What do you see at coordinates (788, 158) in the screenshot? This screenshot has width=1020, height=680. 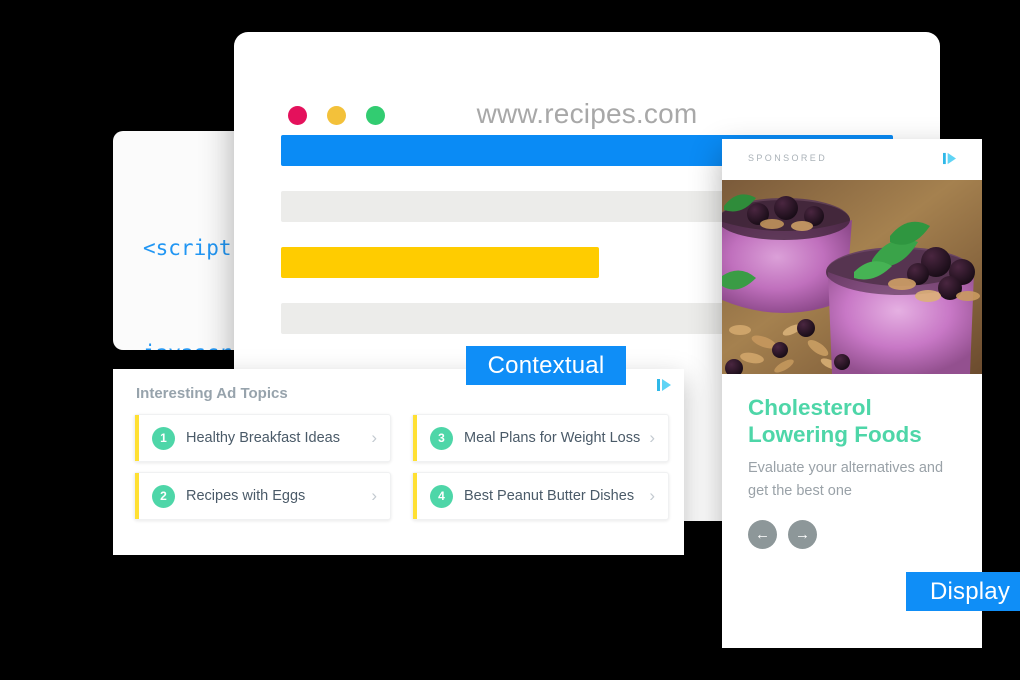 I see `sponsored-label: SPONSORED` at bounding box center [788, 158].